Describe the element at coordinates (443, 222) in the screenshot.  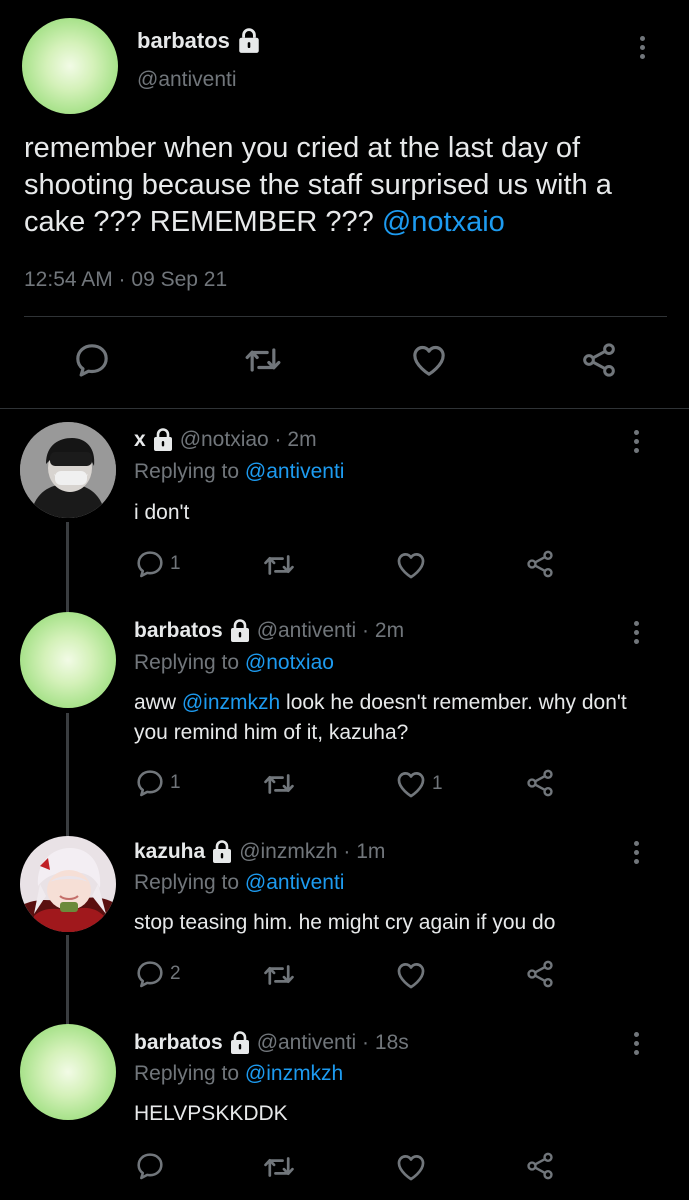
I see `mention-link: @notxaio` at that location.